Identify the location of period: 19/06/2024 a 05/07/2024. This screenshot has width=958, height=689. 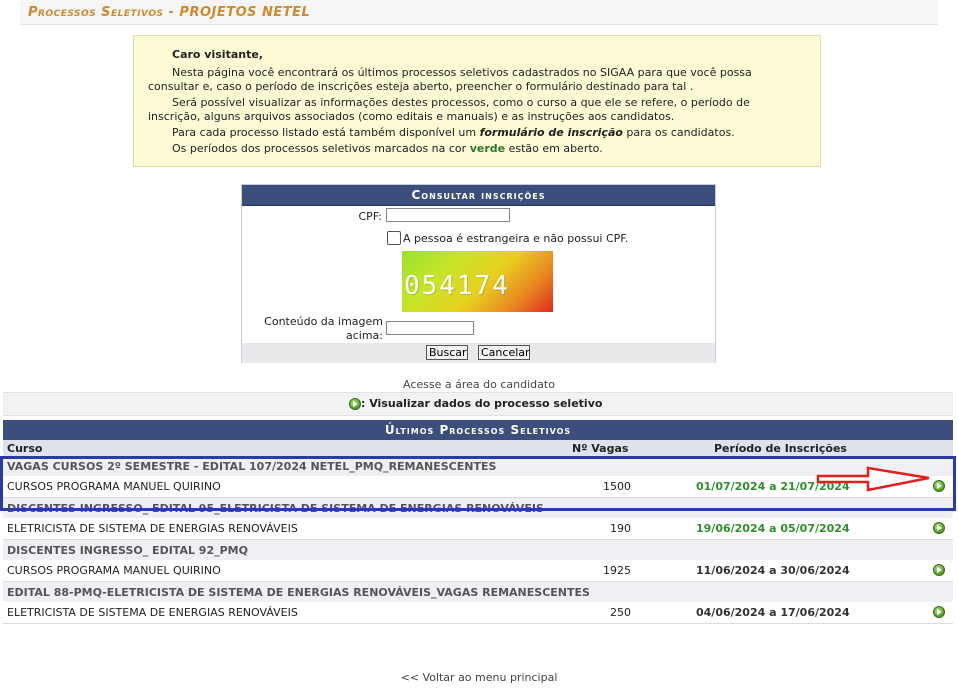
(773, 528).